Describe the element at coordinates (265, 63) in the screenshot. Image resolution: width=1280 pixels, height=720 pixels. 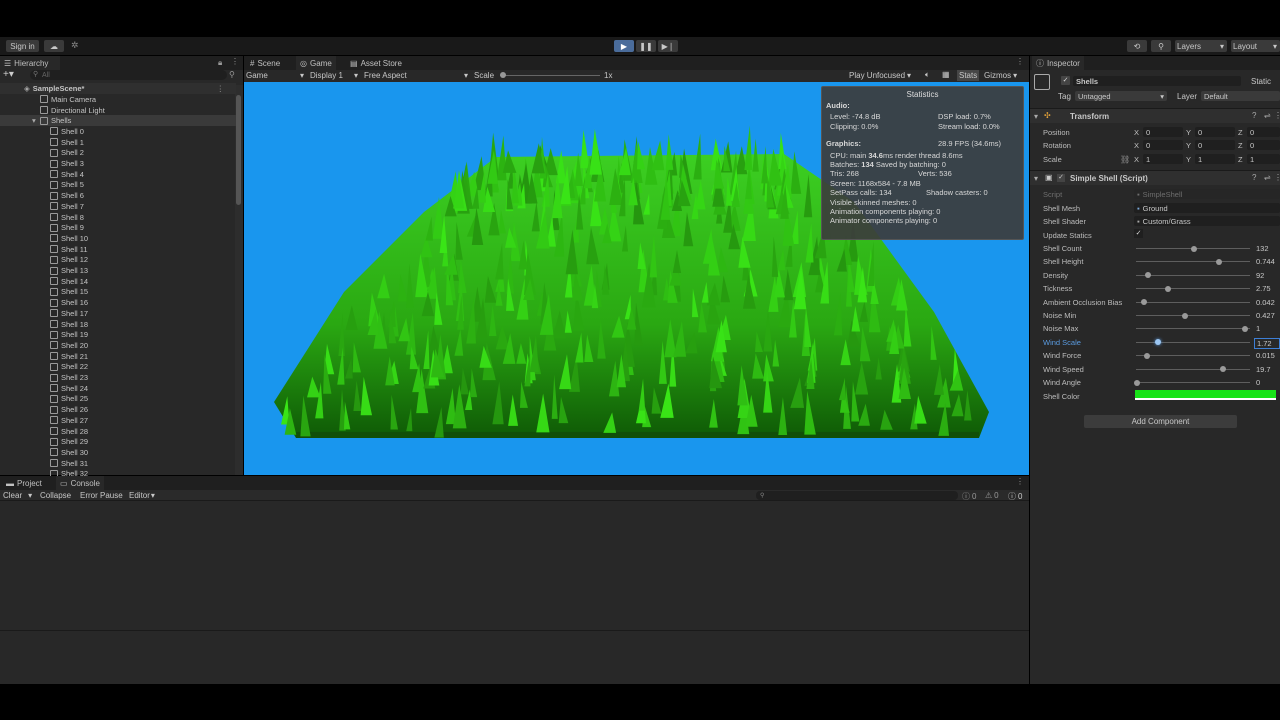
I see `tab-scene: # Scene` at that location.